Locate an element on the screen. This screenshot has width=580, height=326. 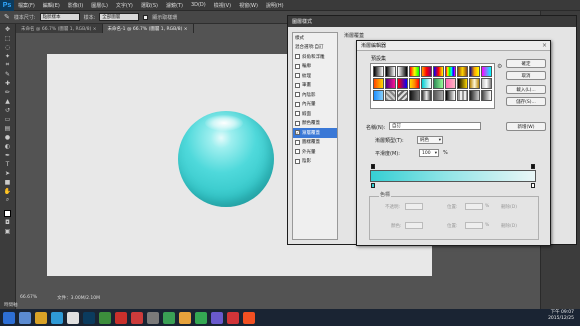
style-item: 斜角和浮雕 is located at coordinates (315, 57).